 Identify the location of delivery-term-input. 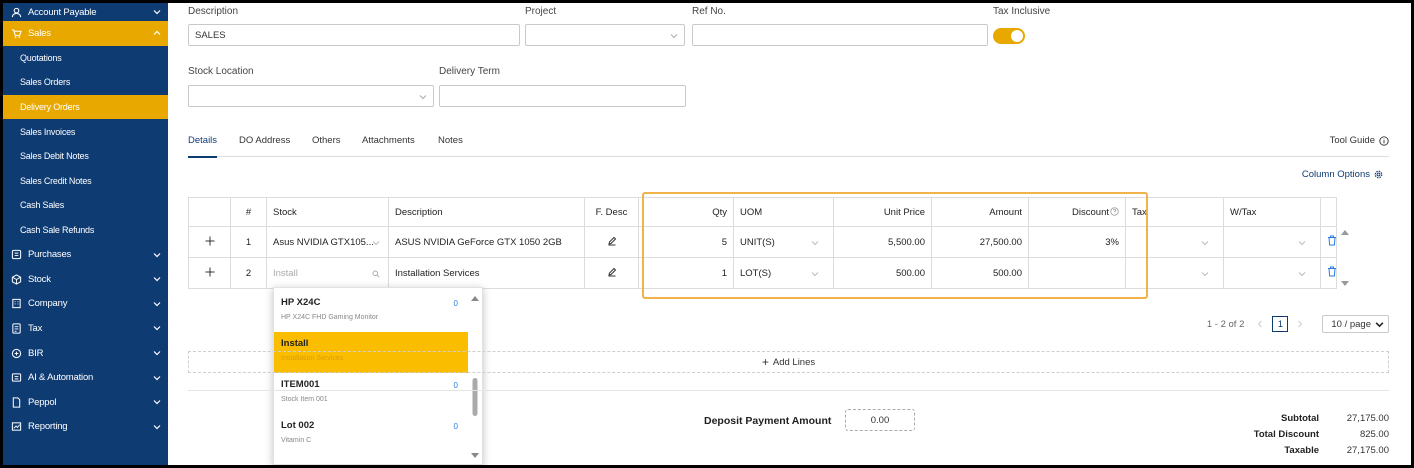
(562, 96).